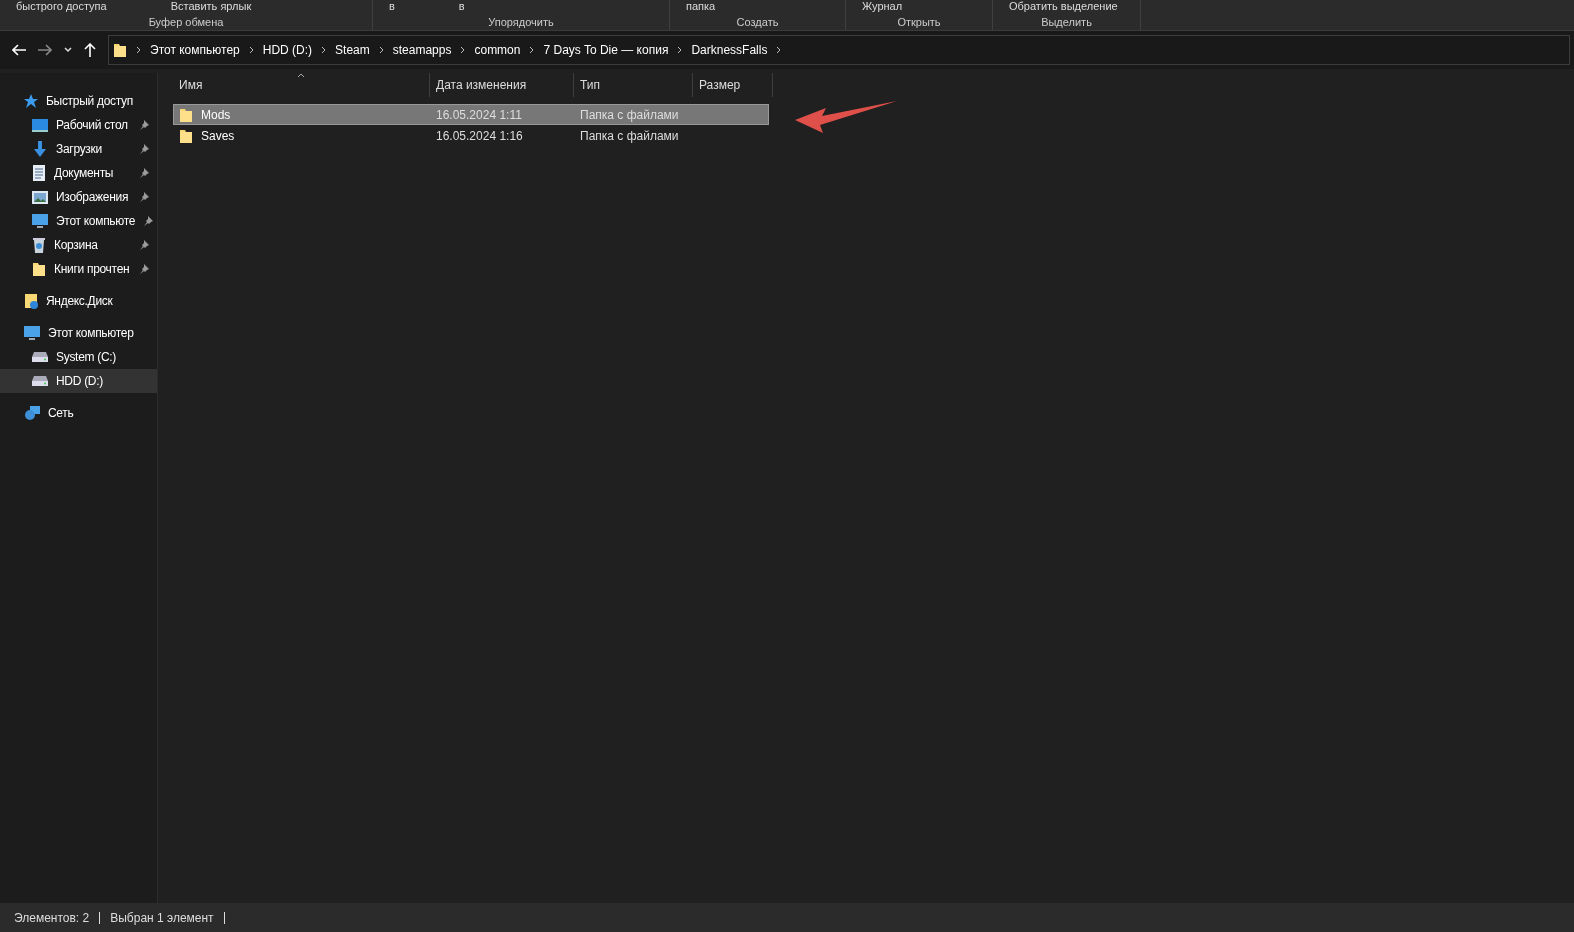 This screenshot has height=932, width=1574. I want to click on file-row: Saves 16.05.2024 1:16 Папка с файлами, so click(471, 135).